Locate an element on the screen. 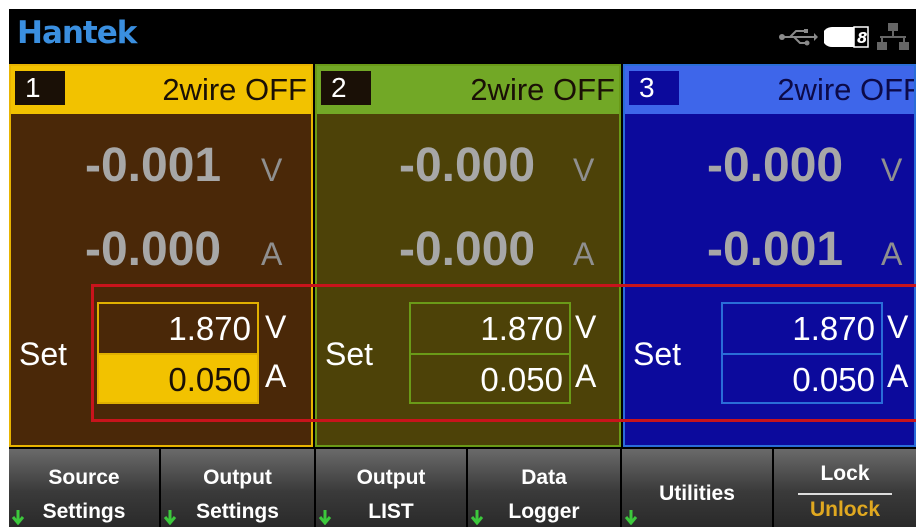  measured-current: -0.001 is located at coordinates (775, 249).